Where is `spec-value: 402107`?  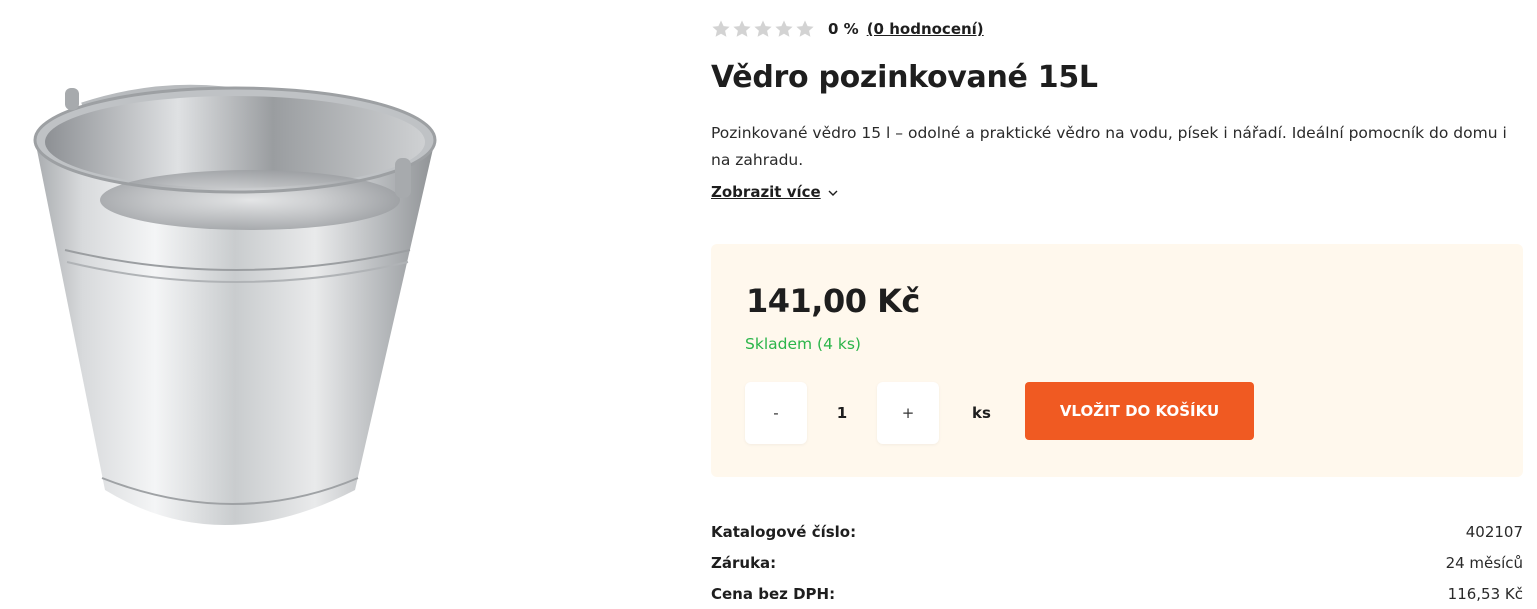 spec-value: 402107 is located at coordinates (1494, 531).